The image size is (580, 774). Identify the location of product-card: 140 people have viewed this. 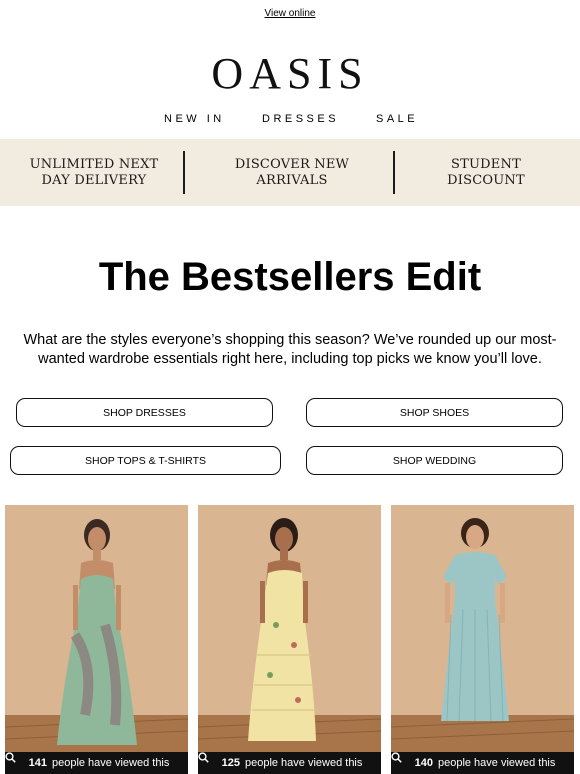
(482, 639).